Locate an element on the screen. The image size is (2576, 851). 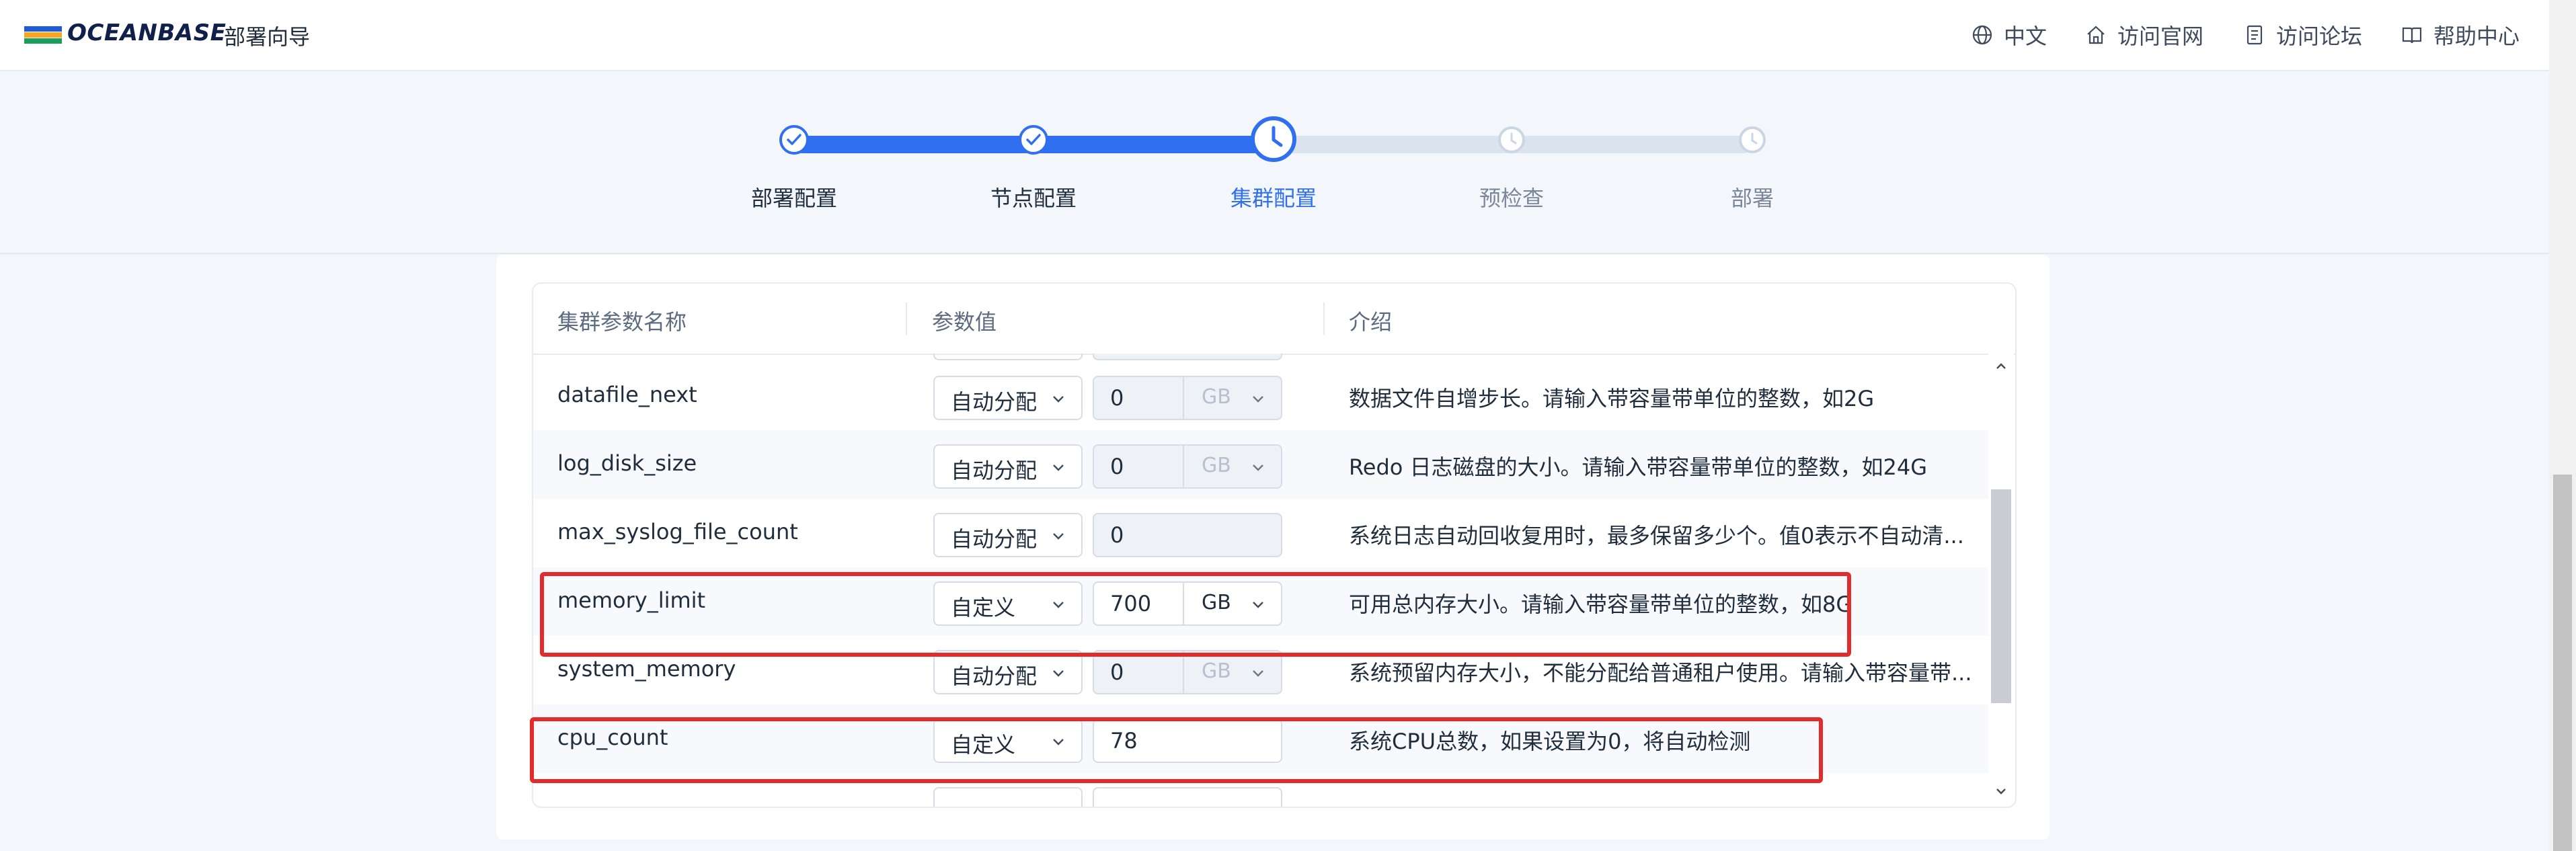
app-title: 部署向导 is located at coordinates (267, 37).